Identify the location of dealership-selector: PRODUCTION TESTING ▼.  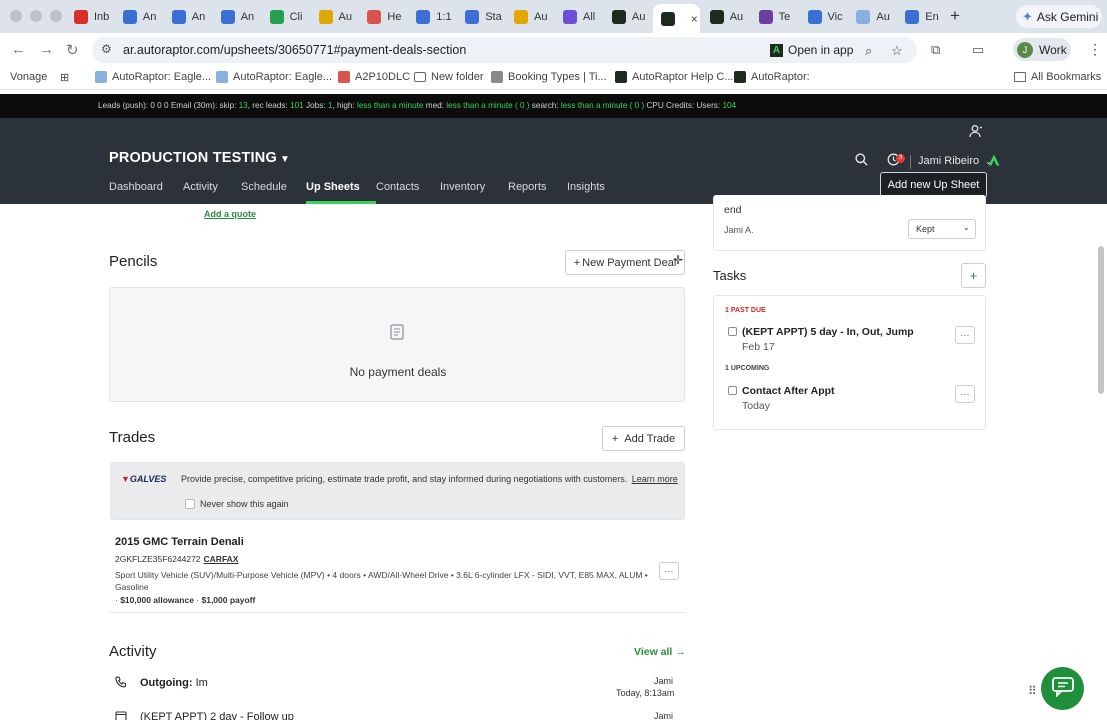
(199, 158).